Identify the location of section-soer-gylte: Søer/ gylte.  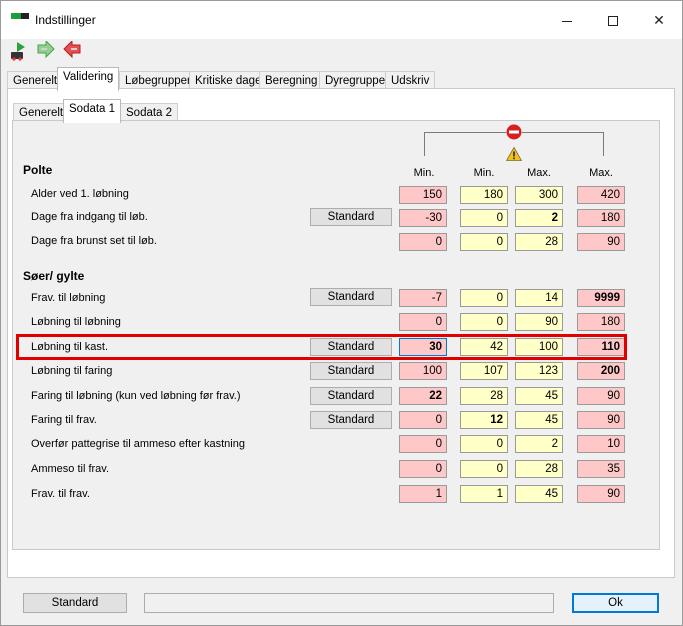
(54, 276).